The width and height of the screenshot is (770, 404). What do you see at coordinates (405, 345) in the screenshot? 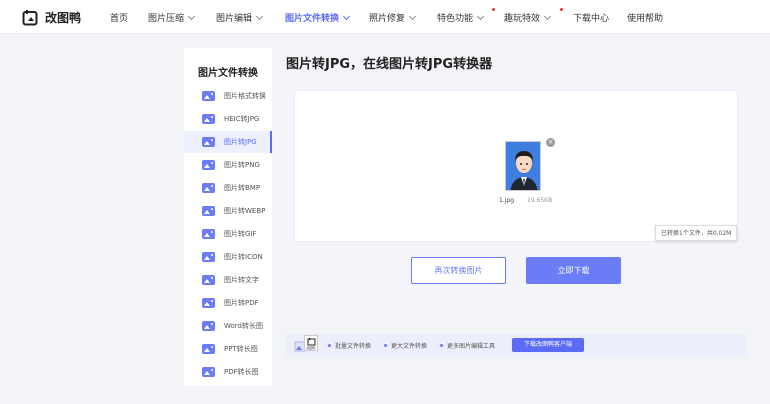
I see `feature-item: 更大文件转换` at bounding box center [405, 345].